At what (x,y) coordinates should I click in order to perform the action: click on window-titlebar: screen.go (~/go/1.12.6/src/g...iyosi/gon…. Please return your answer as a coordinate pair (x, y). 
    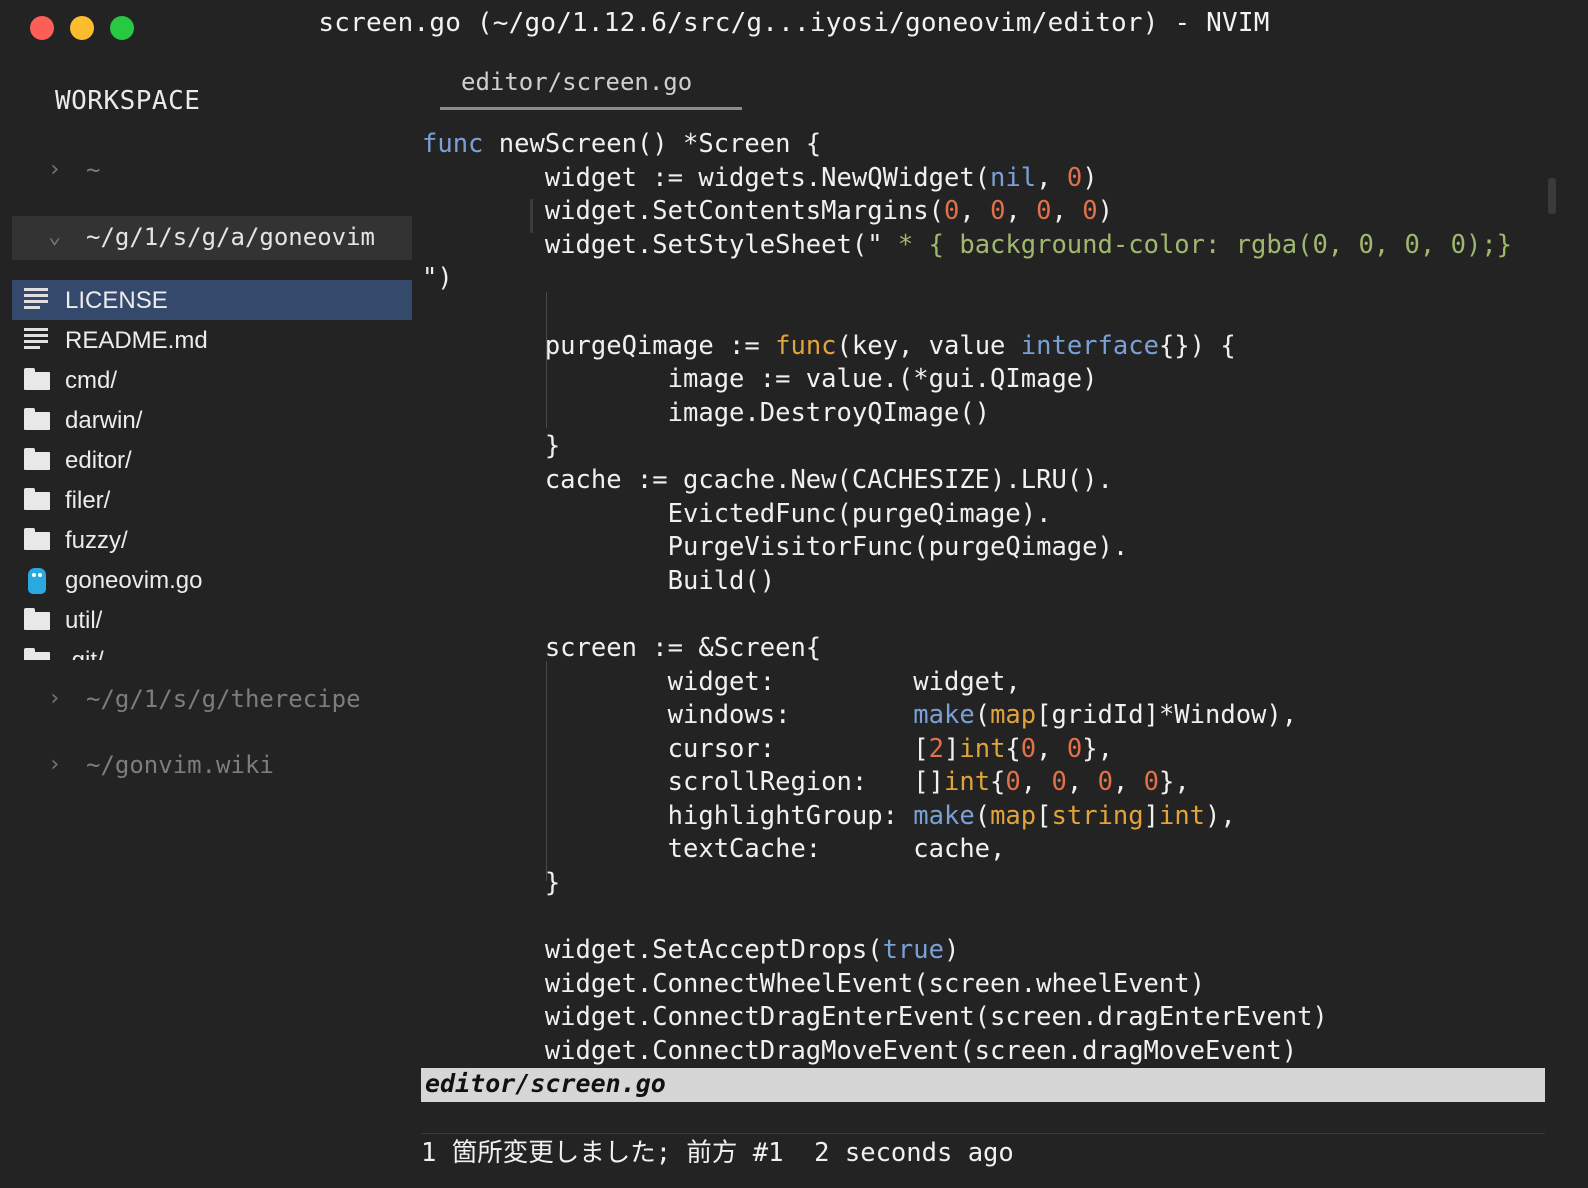
    Looking at the image, I should click on (794, 28).